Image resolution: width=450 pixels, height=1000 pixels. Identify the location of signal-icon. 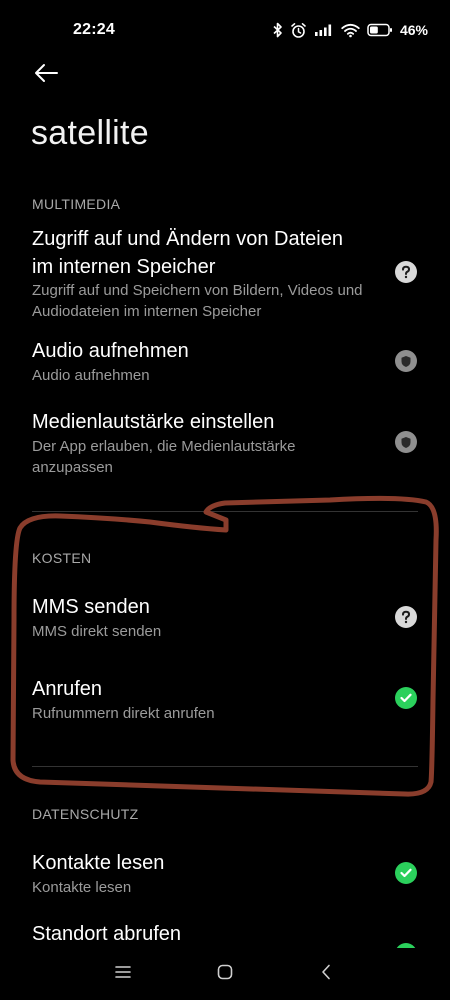
(324, 30).